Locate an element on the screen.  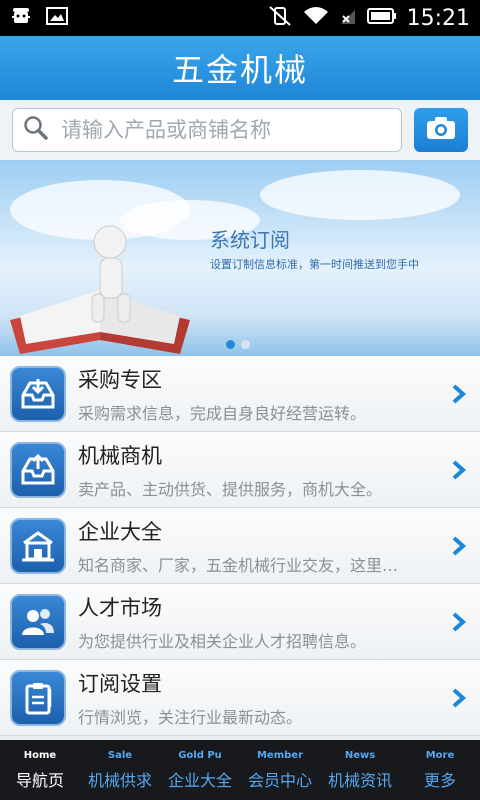
tab-sale: Sale 机械供求 is located at coordinates (120, 770).